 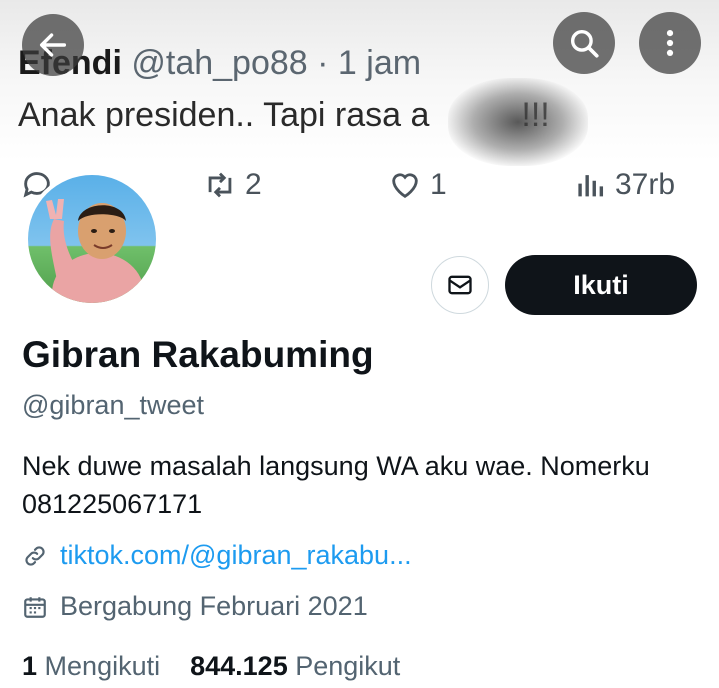 I want to click on retweet-icon, so click(x=220, y=185).